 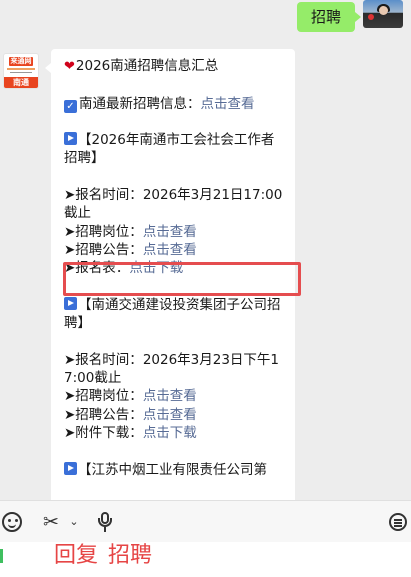 What do you see at coordinates (398, 522) in the screenshot?
I see `keyboard-icon` at bounding box center [398, 522].